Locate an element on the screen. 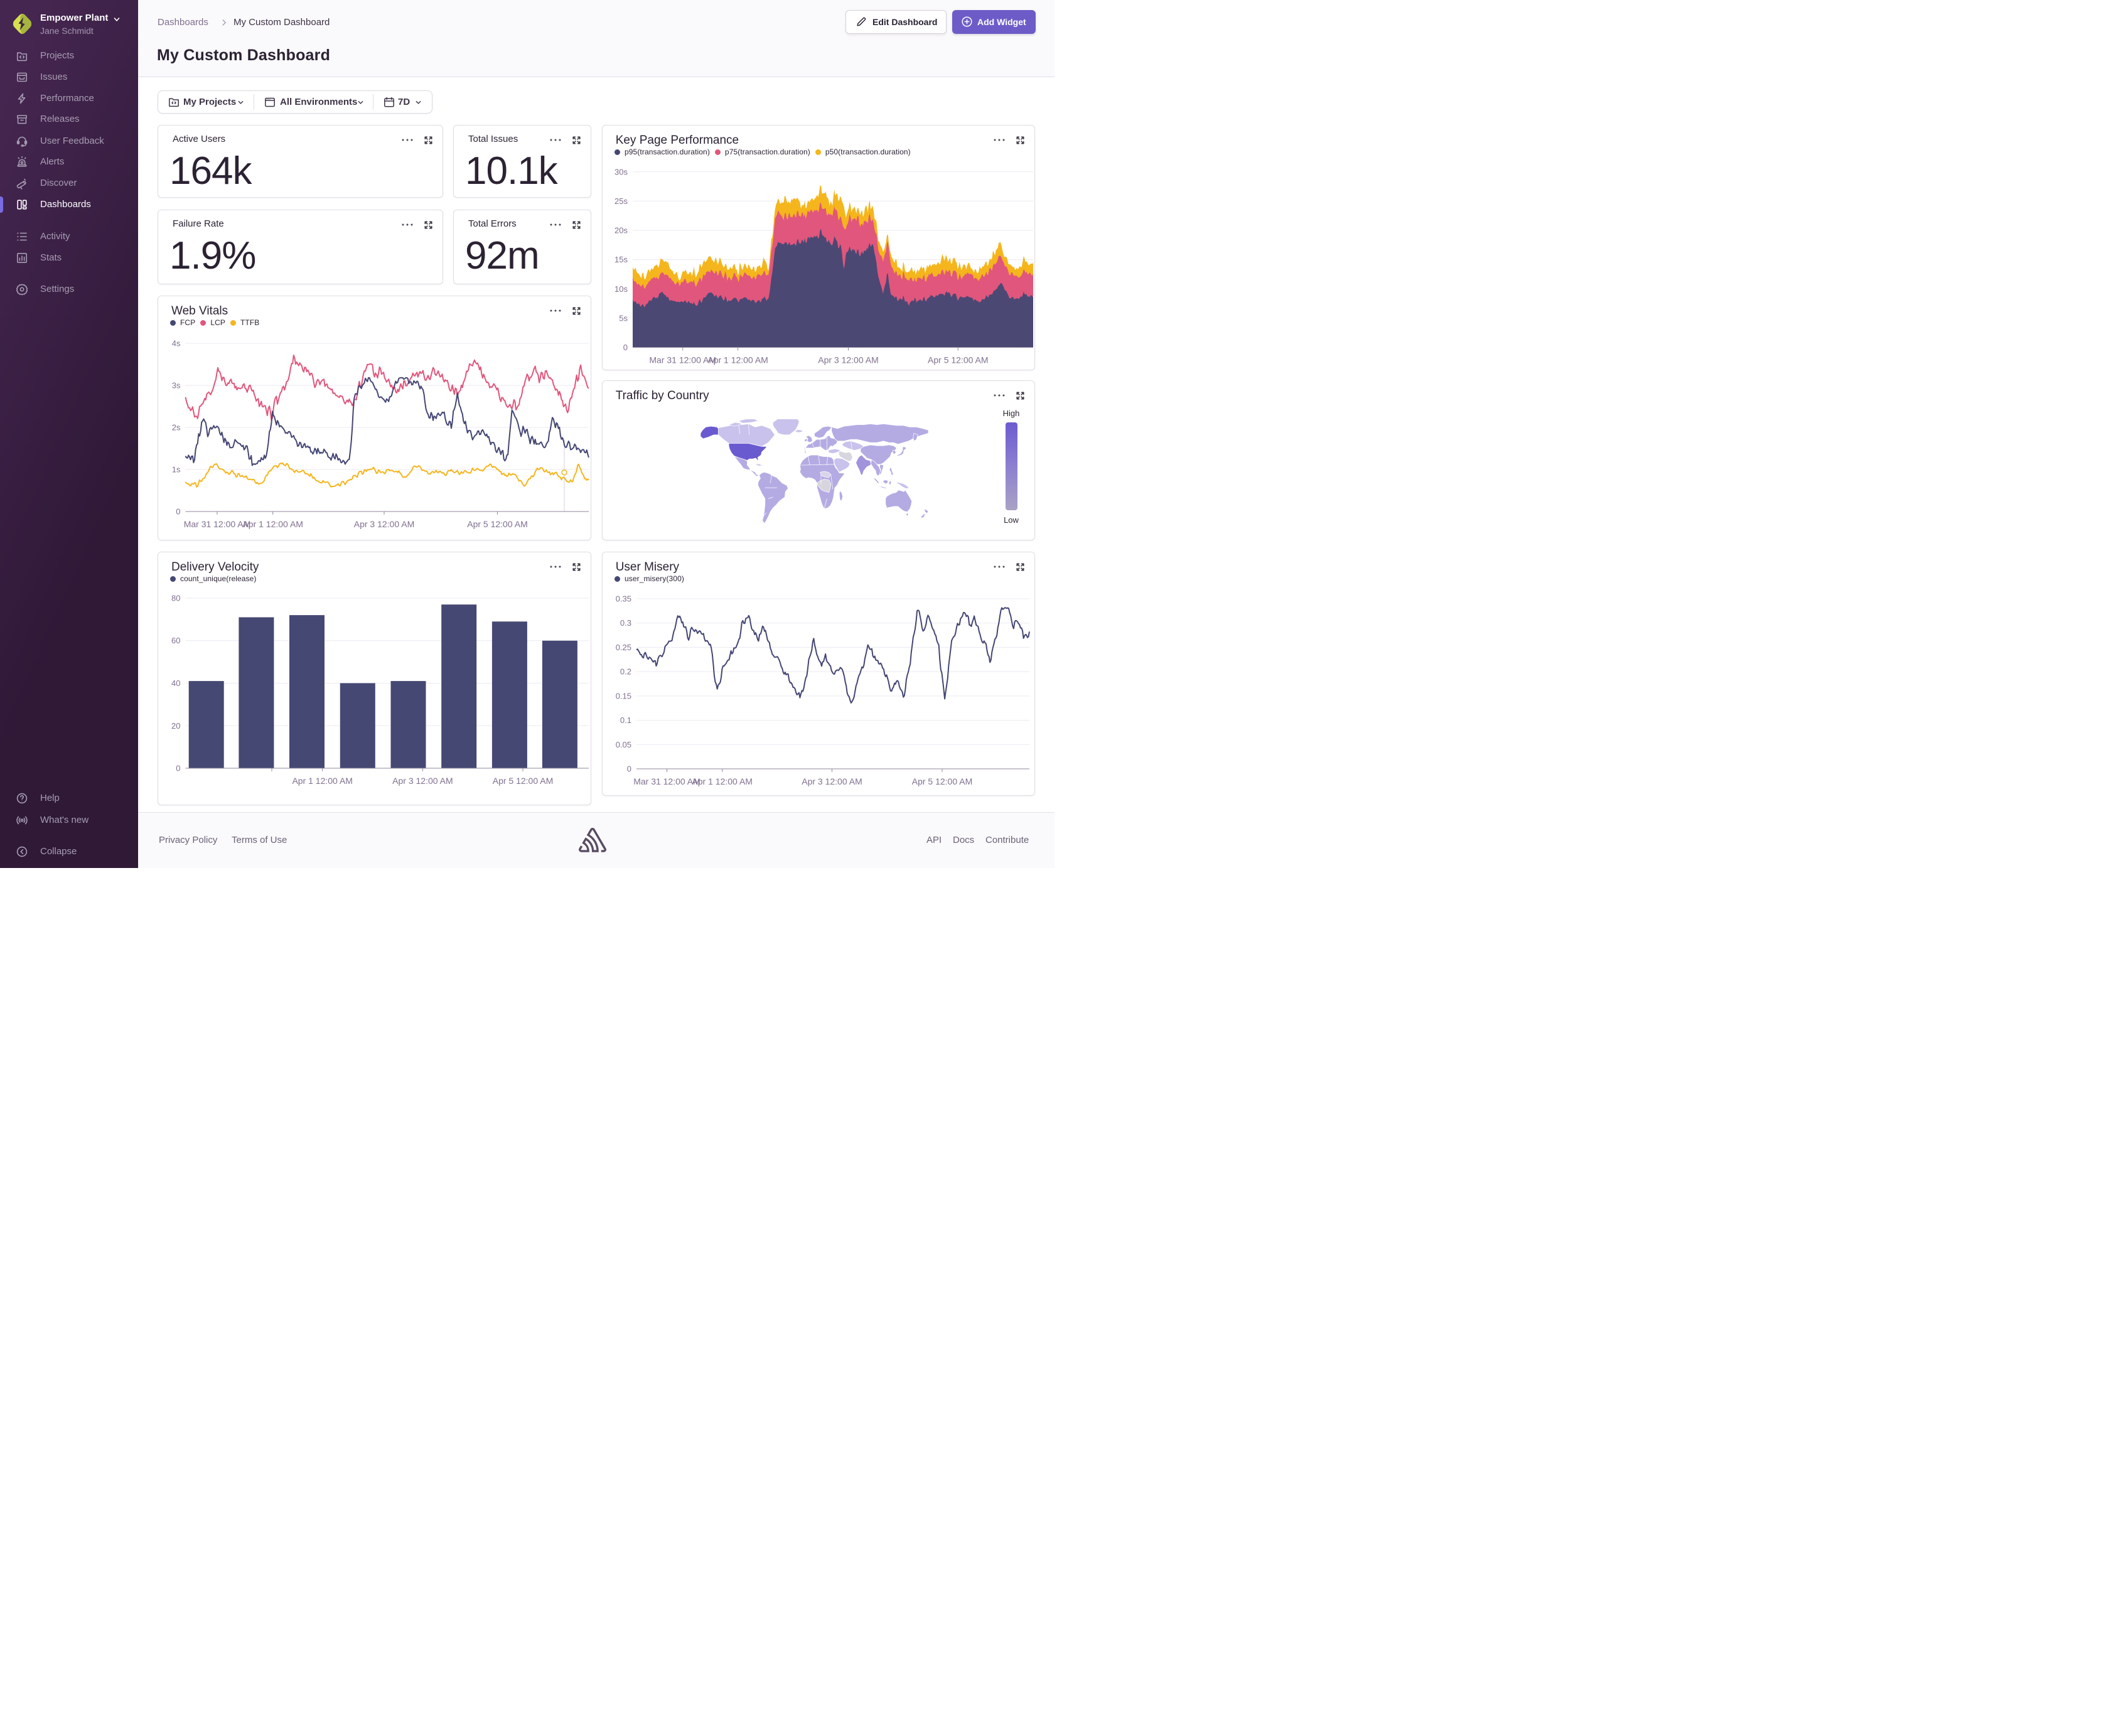 The width and height of the screenshot is (2109, 1736). svg-text: 25s is located at coordinates (621, 201).